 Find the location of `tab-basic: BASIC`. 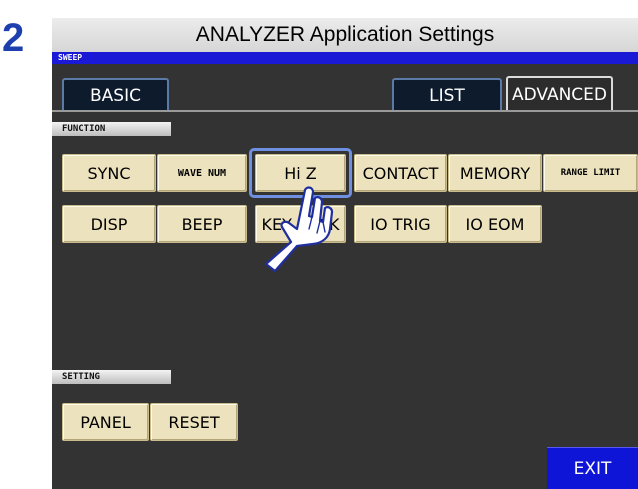

tab-basic: BASIC is located at coordinates (115, 95).